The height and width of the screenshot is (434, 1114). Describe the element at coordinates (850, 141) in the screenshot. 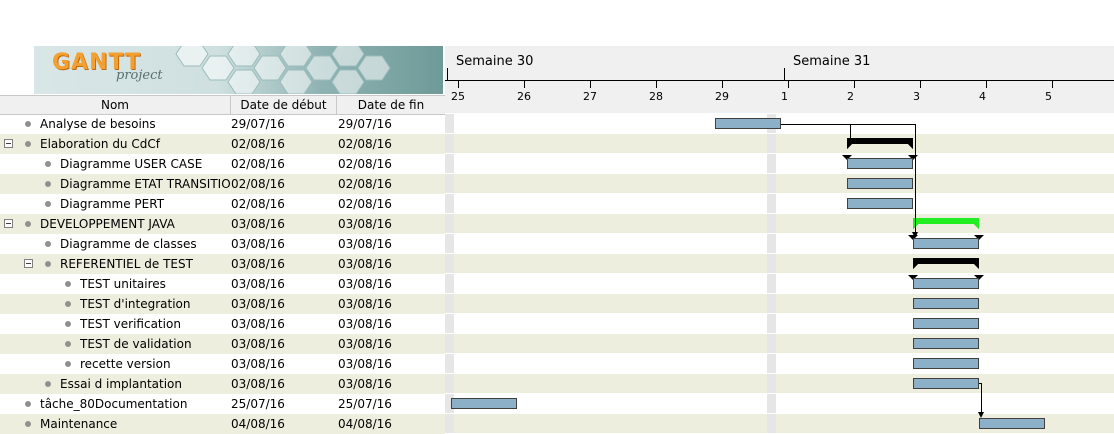

I see `dependency-arrow-icon` at that location.